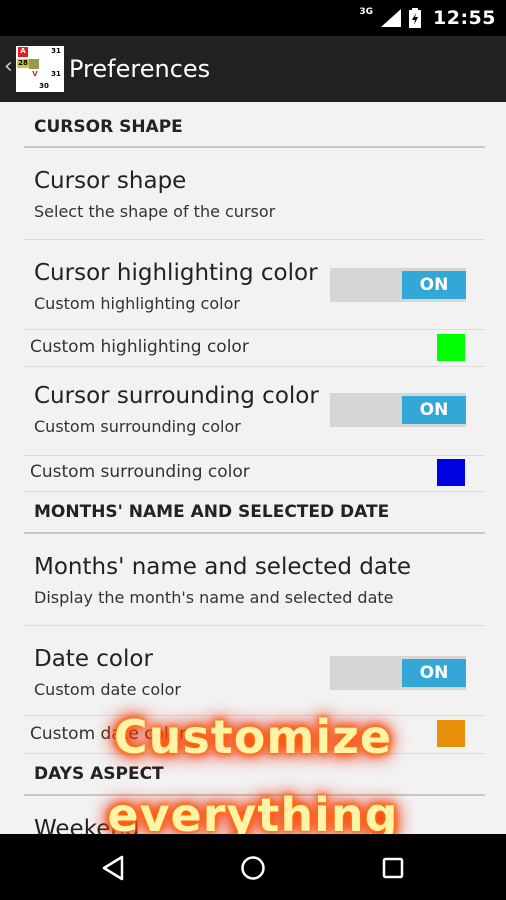  I want to click on pref-summary: Select the shape of the cursor, so click(155, 211).